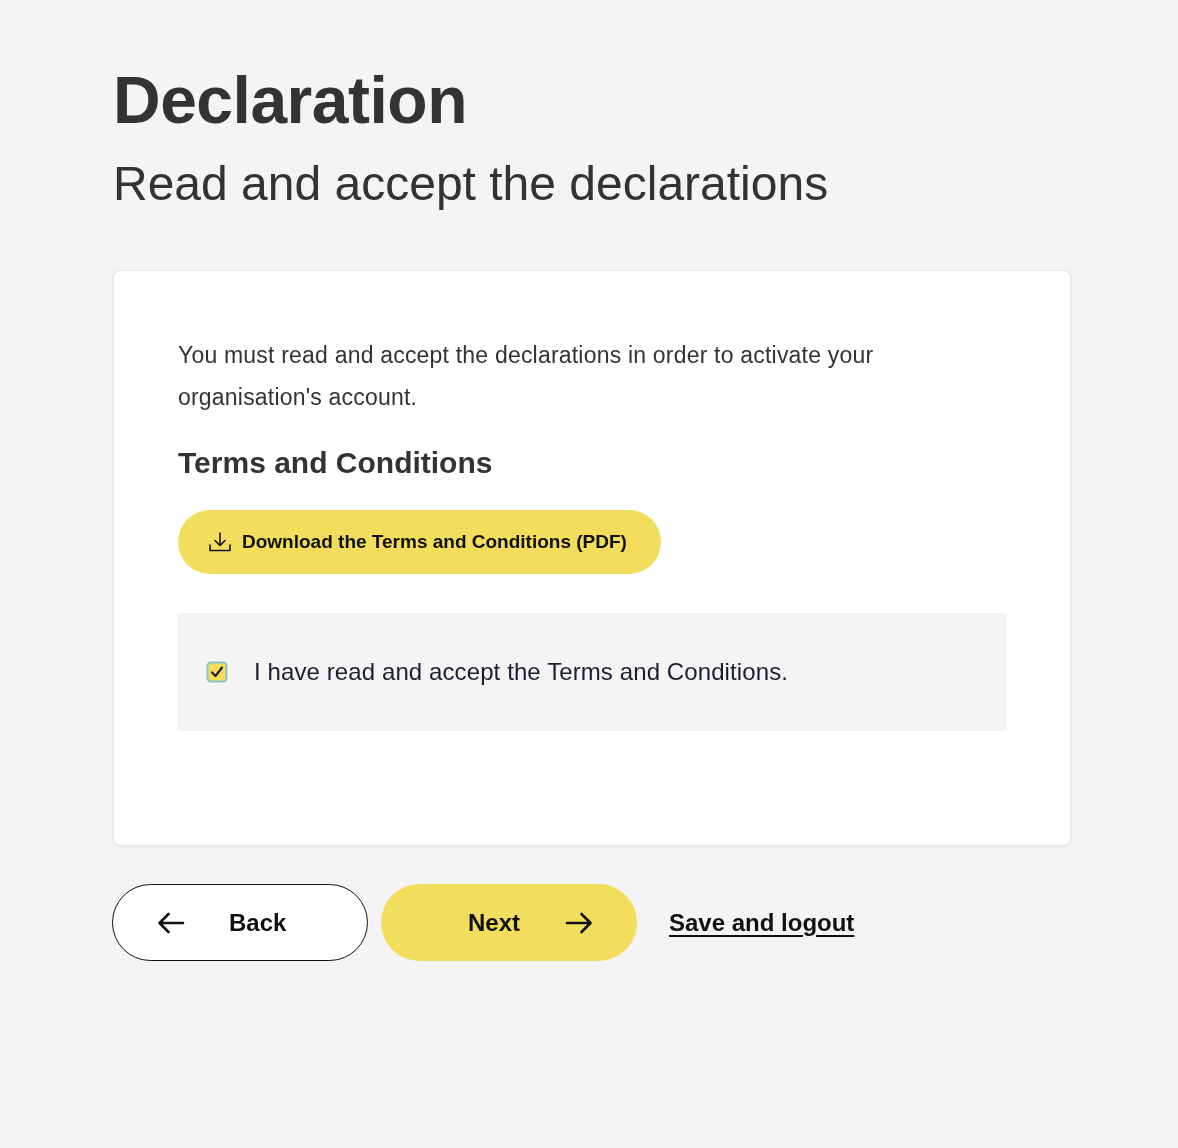 The height and width of the screenshot is (1148, 1178). Describe the element at coordinates (419, 542) in the screenshot. I see `download-button: Download the Terms and Conditions (PDF)` at that location.